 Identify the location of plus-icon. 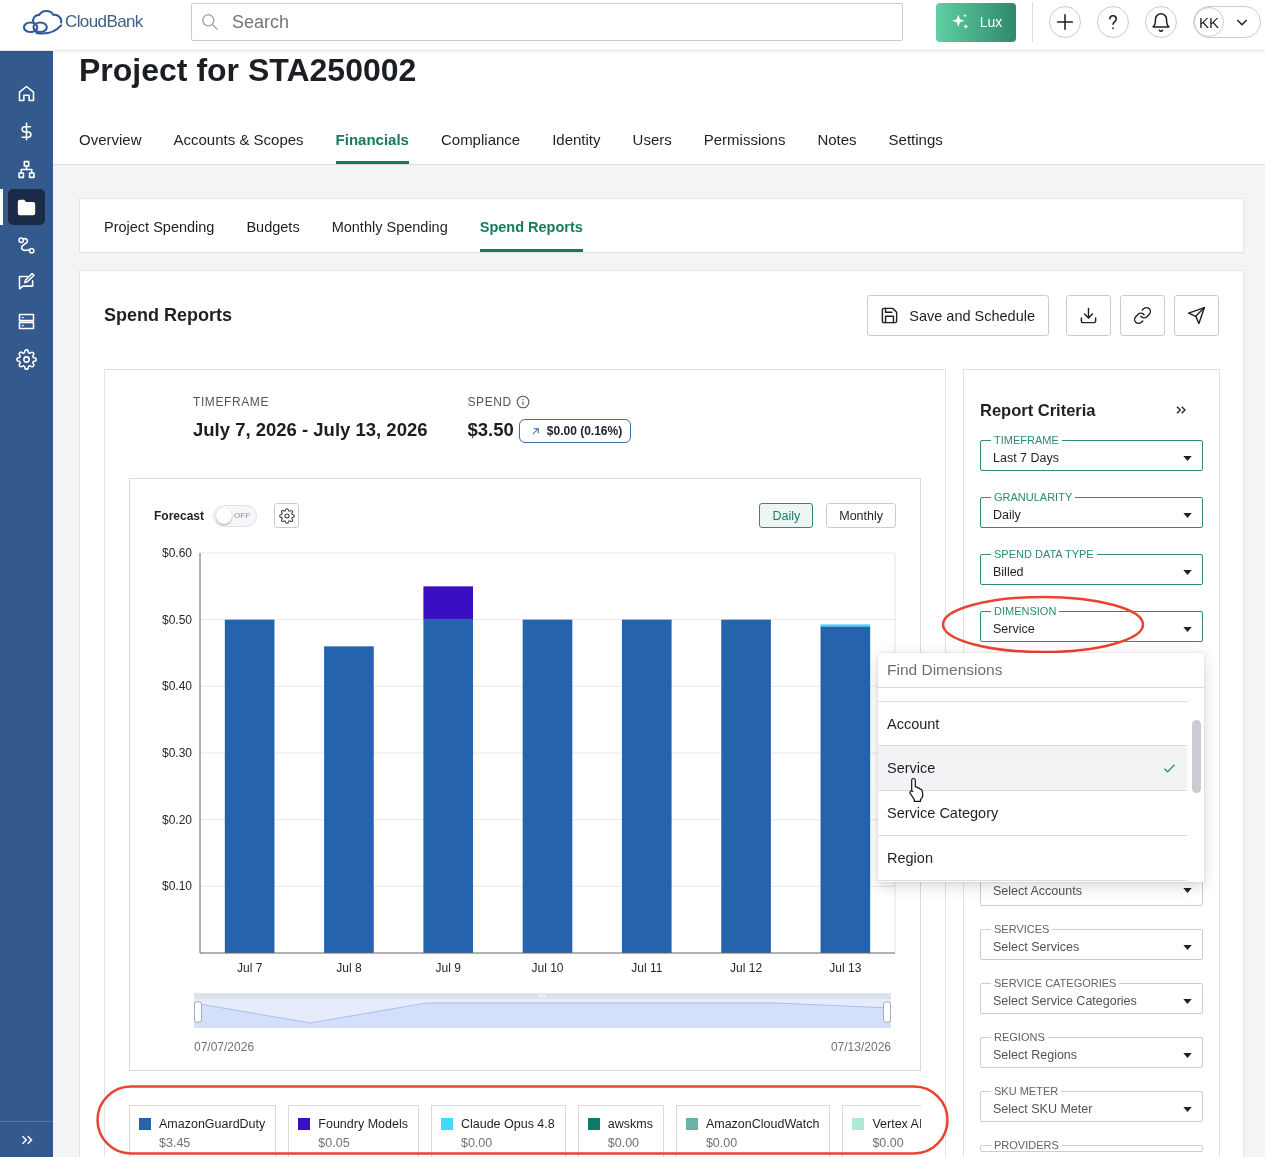
(1065, 22).